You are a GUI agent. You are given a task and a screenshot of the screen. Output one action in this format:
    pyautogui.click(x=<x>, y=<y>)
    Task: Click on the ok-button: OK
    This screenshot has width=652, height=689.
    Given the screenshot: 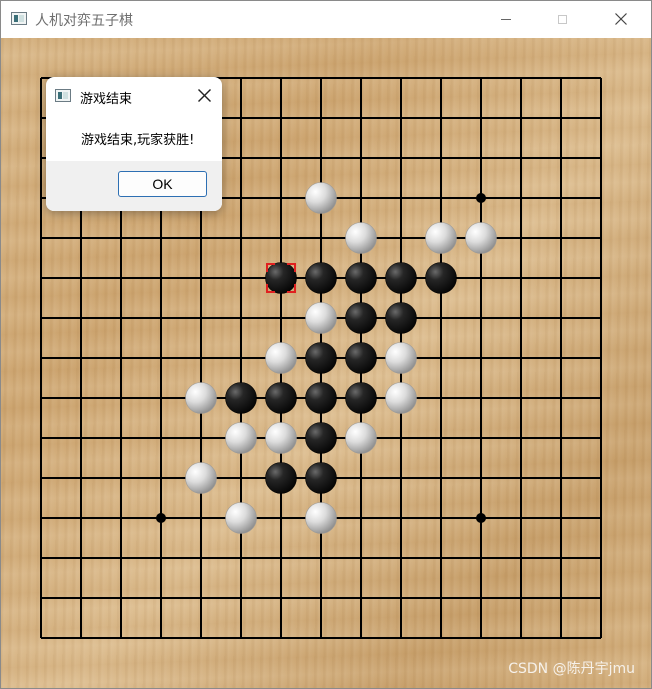 What is the action you would take?
    pyautogui.click(x=162, y=184)
    